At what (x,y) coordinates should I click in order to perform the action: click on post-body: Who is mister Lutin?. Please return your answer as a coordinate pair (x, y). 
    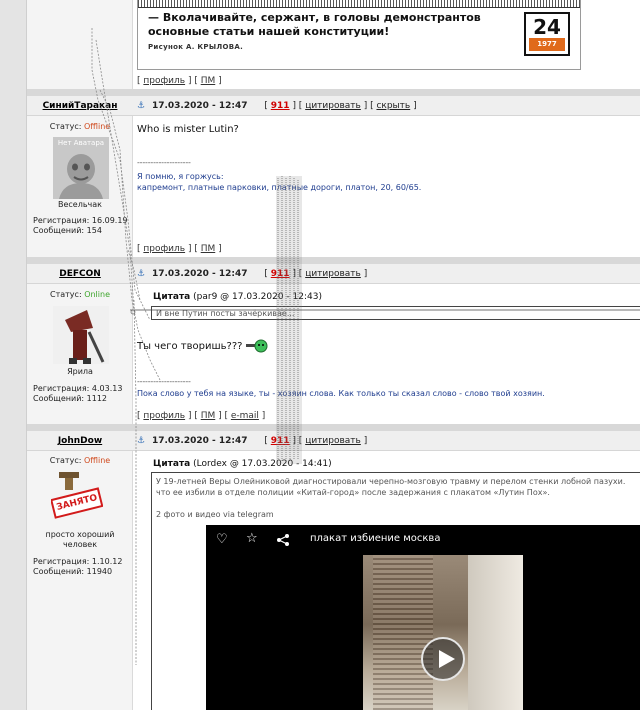
    Looking at the image, I should click on (188, 129).